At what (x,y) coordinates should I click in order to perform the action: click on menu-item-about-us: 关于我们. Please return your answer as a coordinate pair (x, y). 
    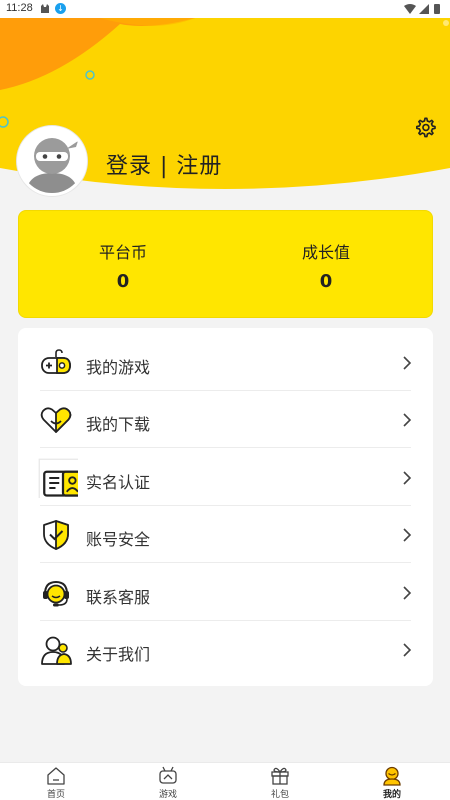
    Looking at the image, I should click on (225, 649).